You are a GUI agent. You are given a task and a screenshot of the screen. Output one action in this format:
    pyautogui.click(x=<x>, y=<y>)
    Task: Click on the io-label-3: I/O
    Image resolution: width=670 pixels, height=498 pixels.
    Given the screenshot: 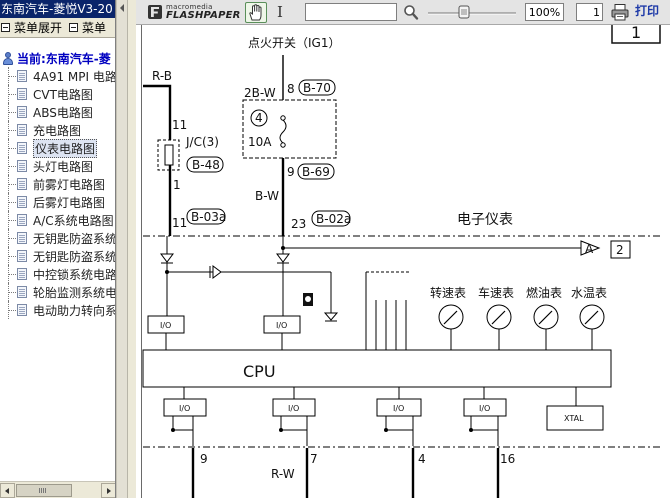 What is the action you would take?
    pyautogui.click(x=184, y=408)
    